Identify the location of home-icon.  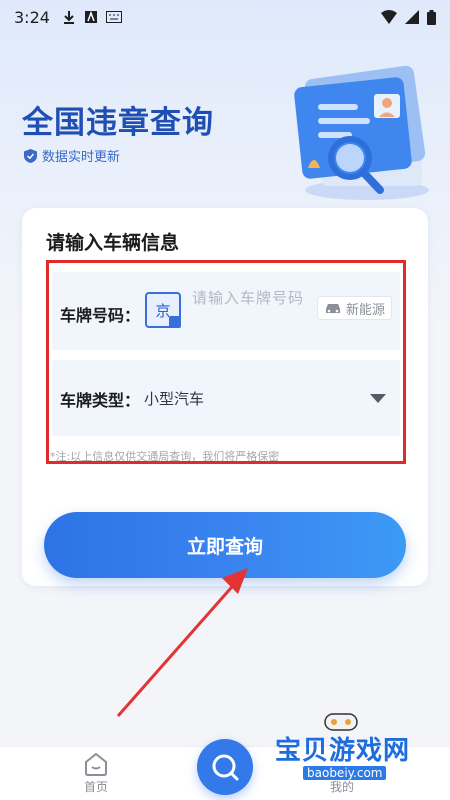
(96, 764).